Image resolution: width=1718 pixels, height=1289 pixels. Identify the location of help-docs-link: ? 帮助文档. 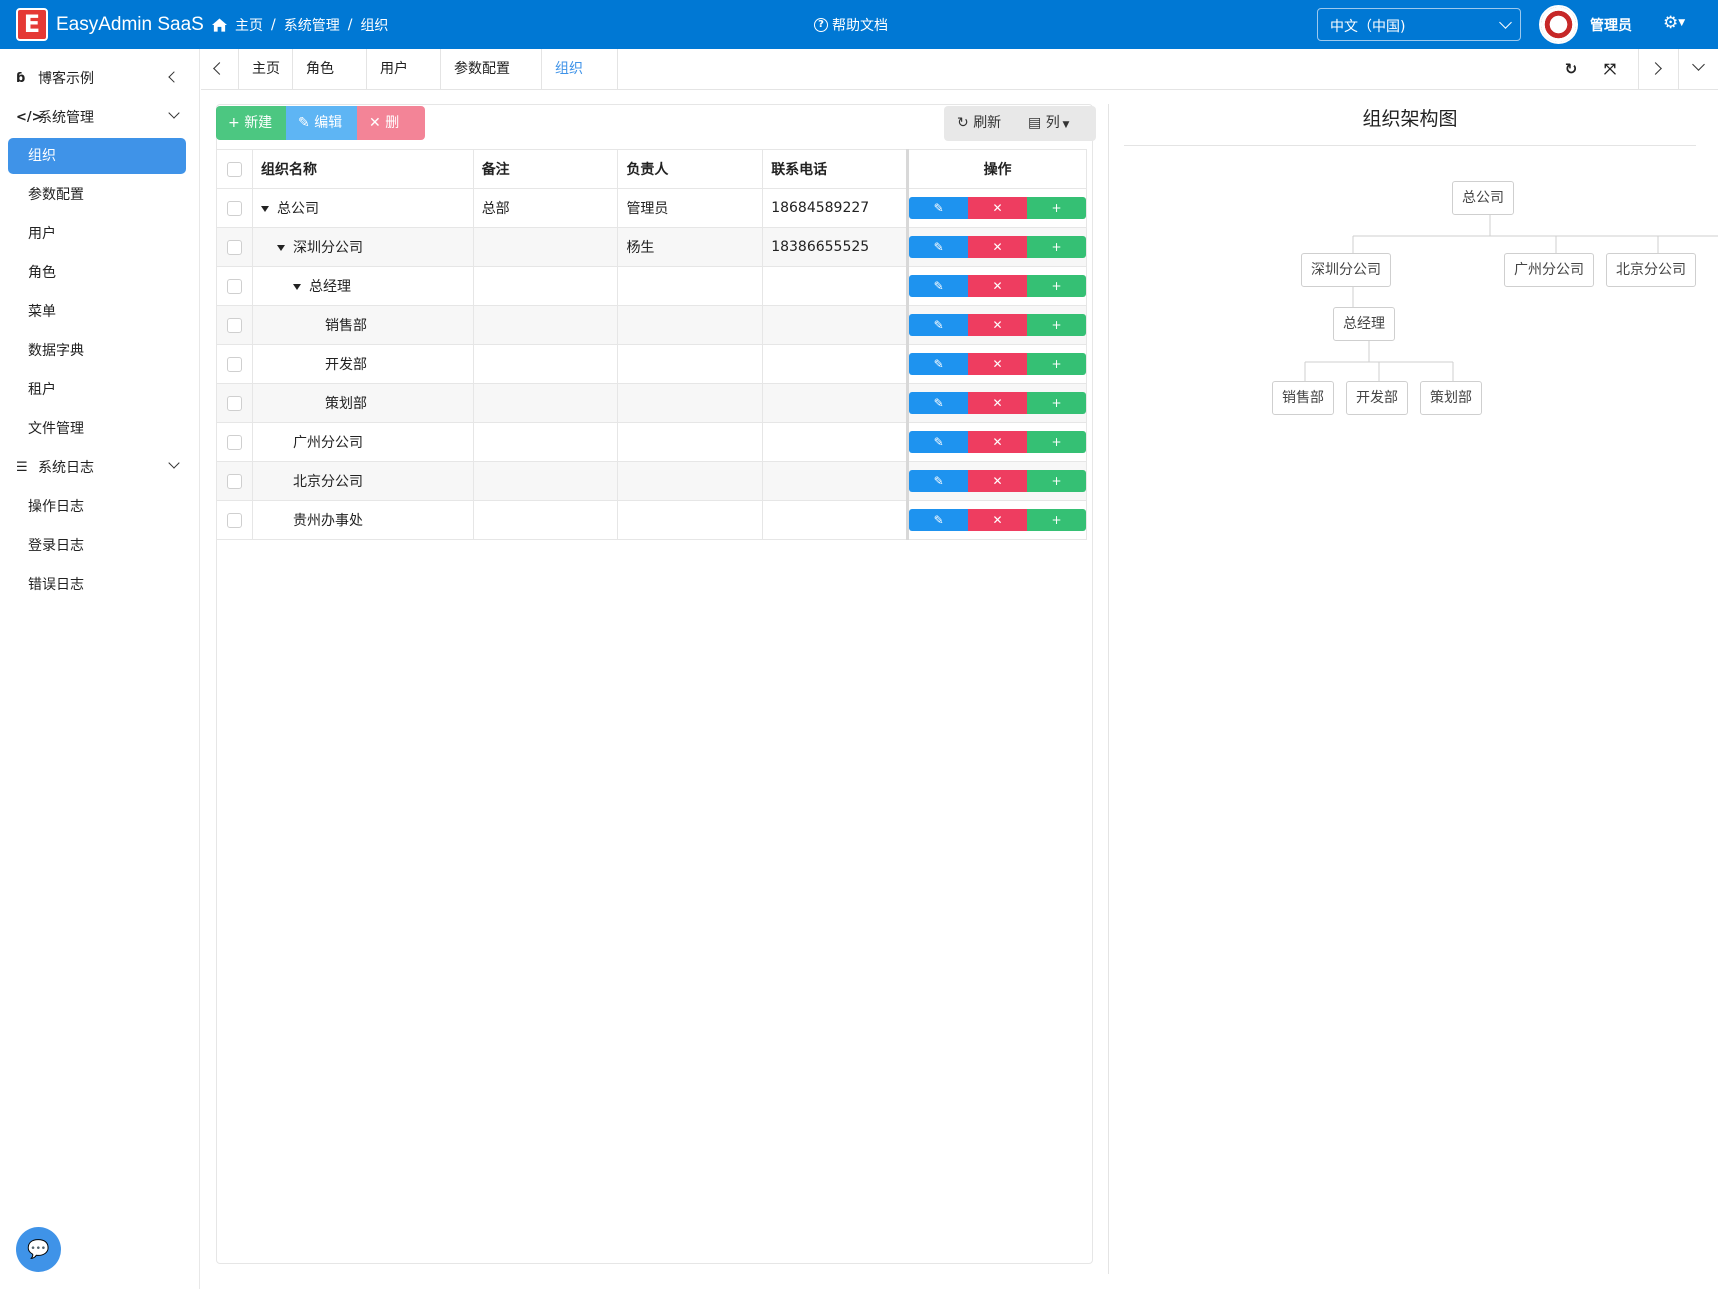
(851, 25).